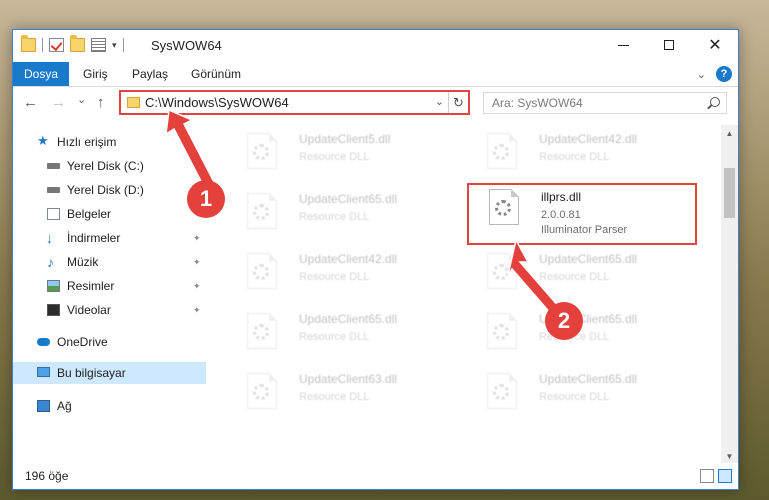 This screenshot has height=500, width=769. What do you see at coordinates (537, 103) in the screenshot?
I see `search-placeholder: Ara: SysWOW64` at bounding box center [537, 103].